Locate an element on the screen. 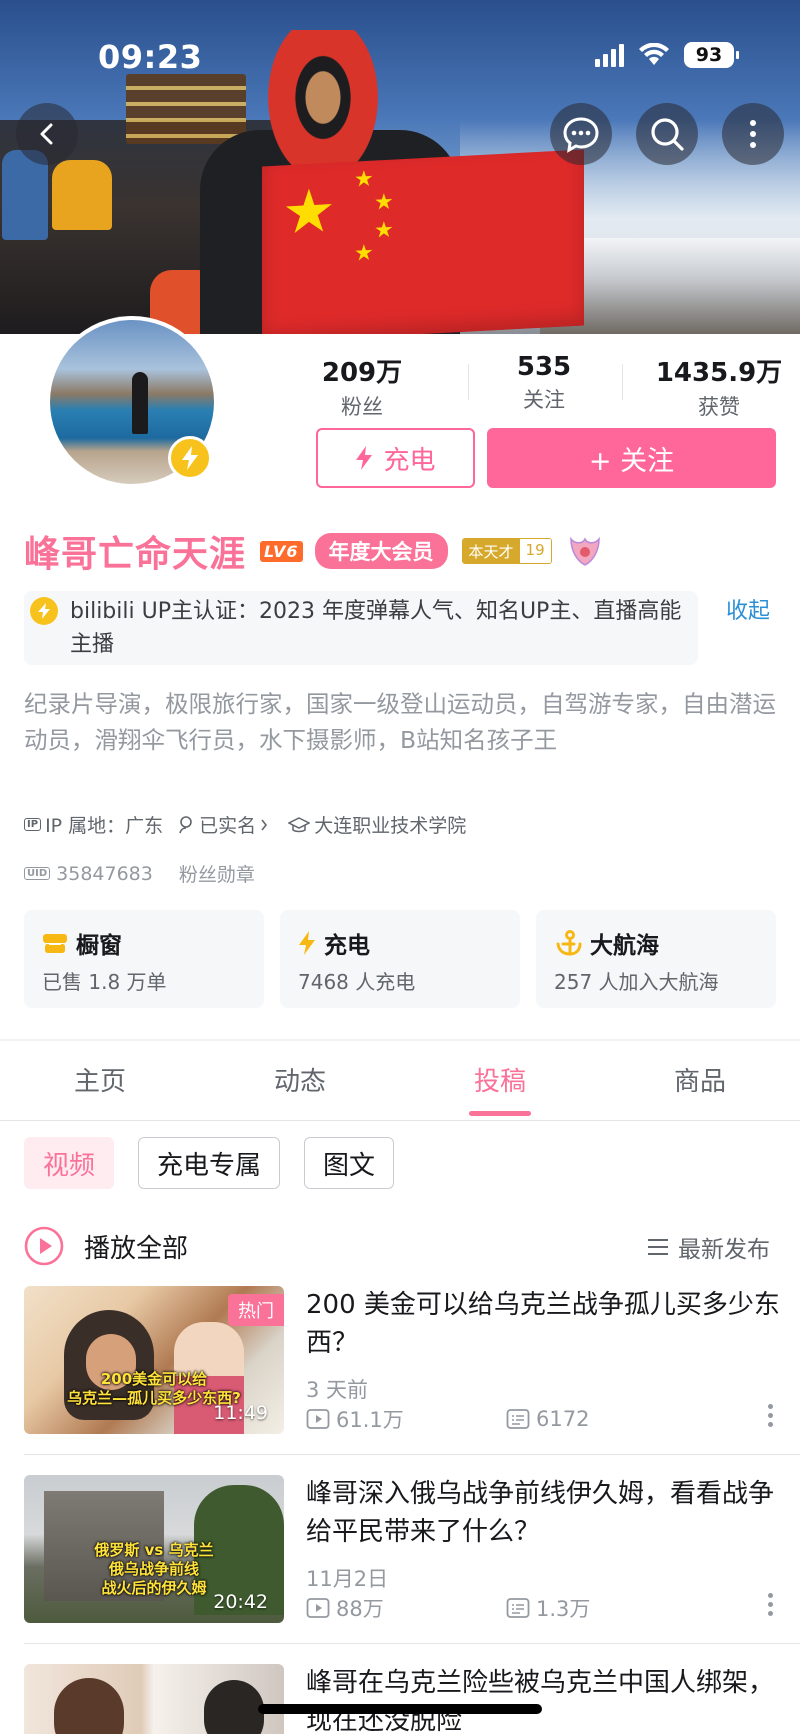 This screenshot has height=1734, width=800. stat-value: 1435.9万 is located at coordinates (719, 373).